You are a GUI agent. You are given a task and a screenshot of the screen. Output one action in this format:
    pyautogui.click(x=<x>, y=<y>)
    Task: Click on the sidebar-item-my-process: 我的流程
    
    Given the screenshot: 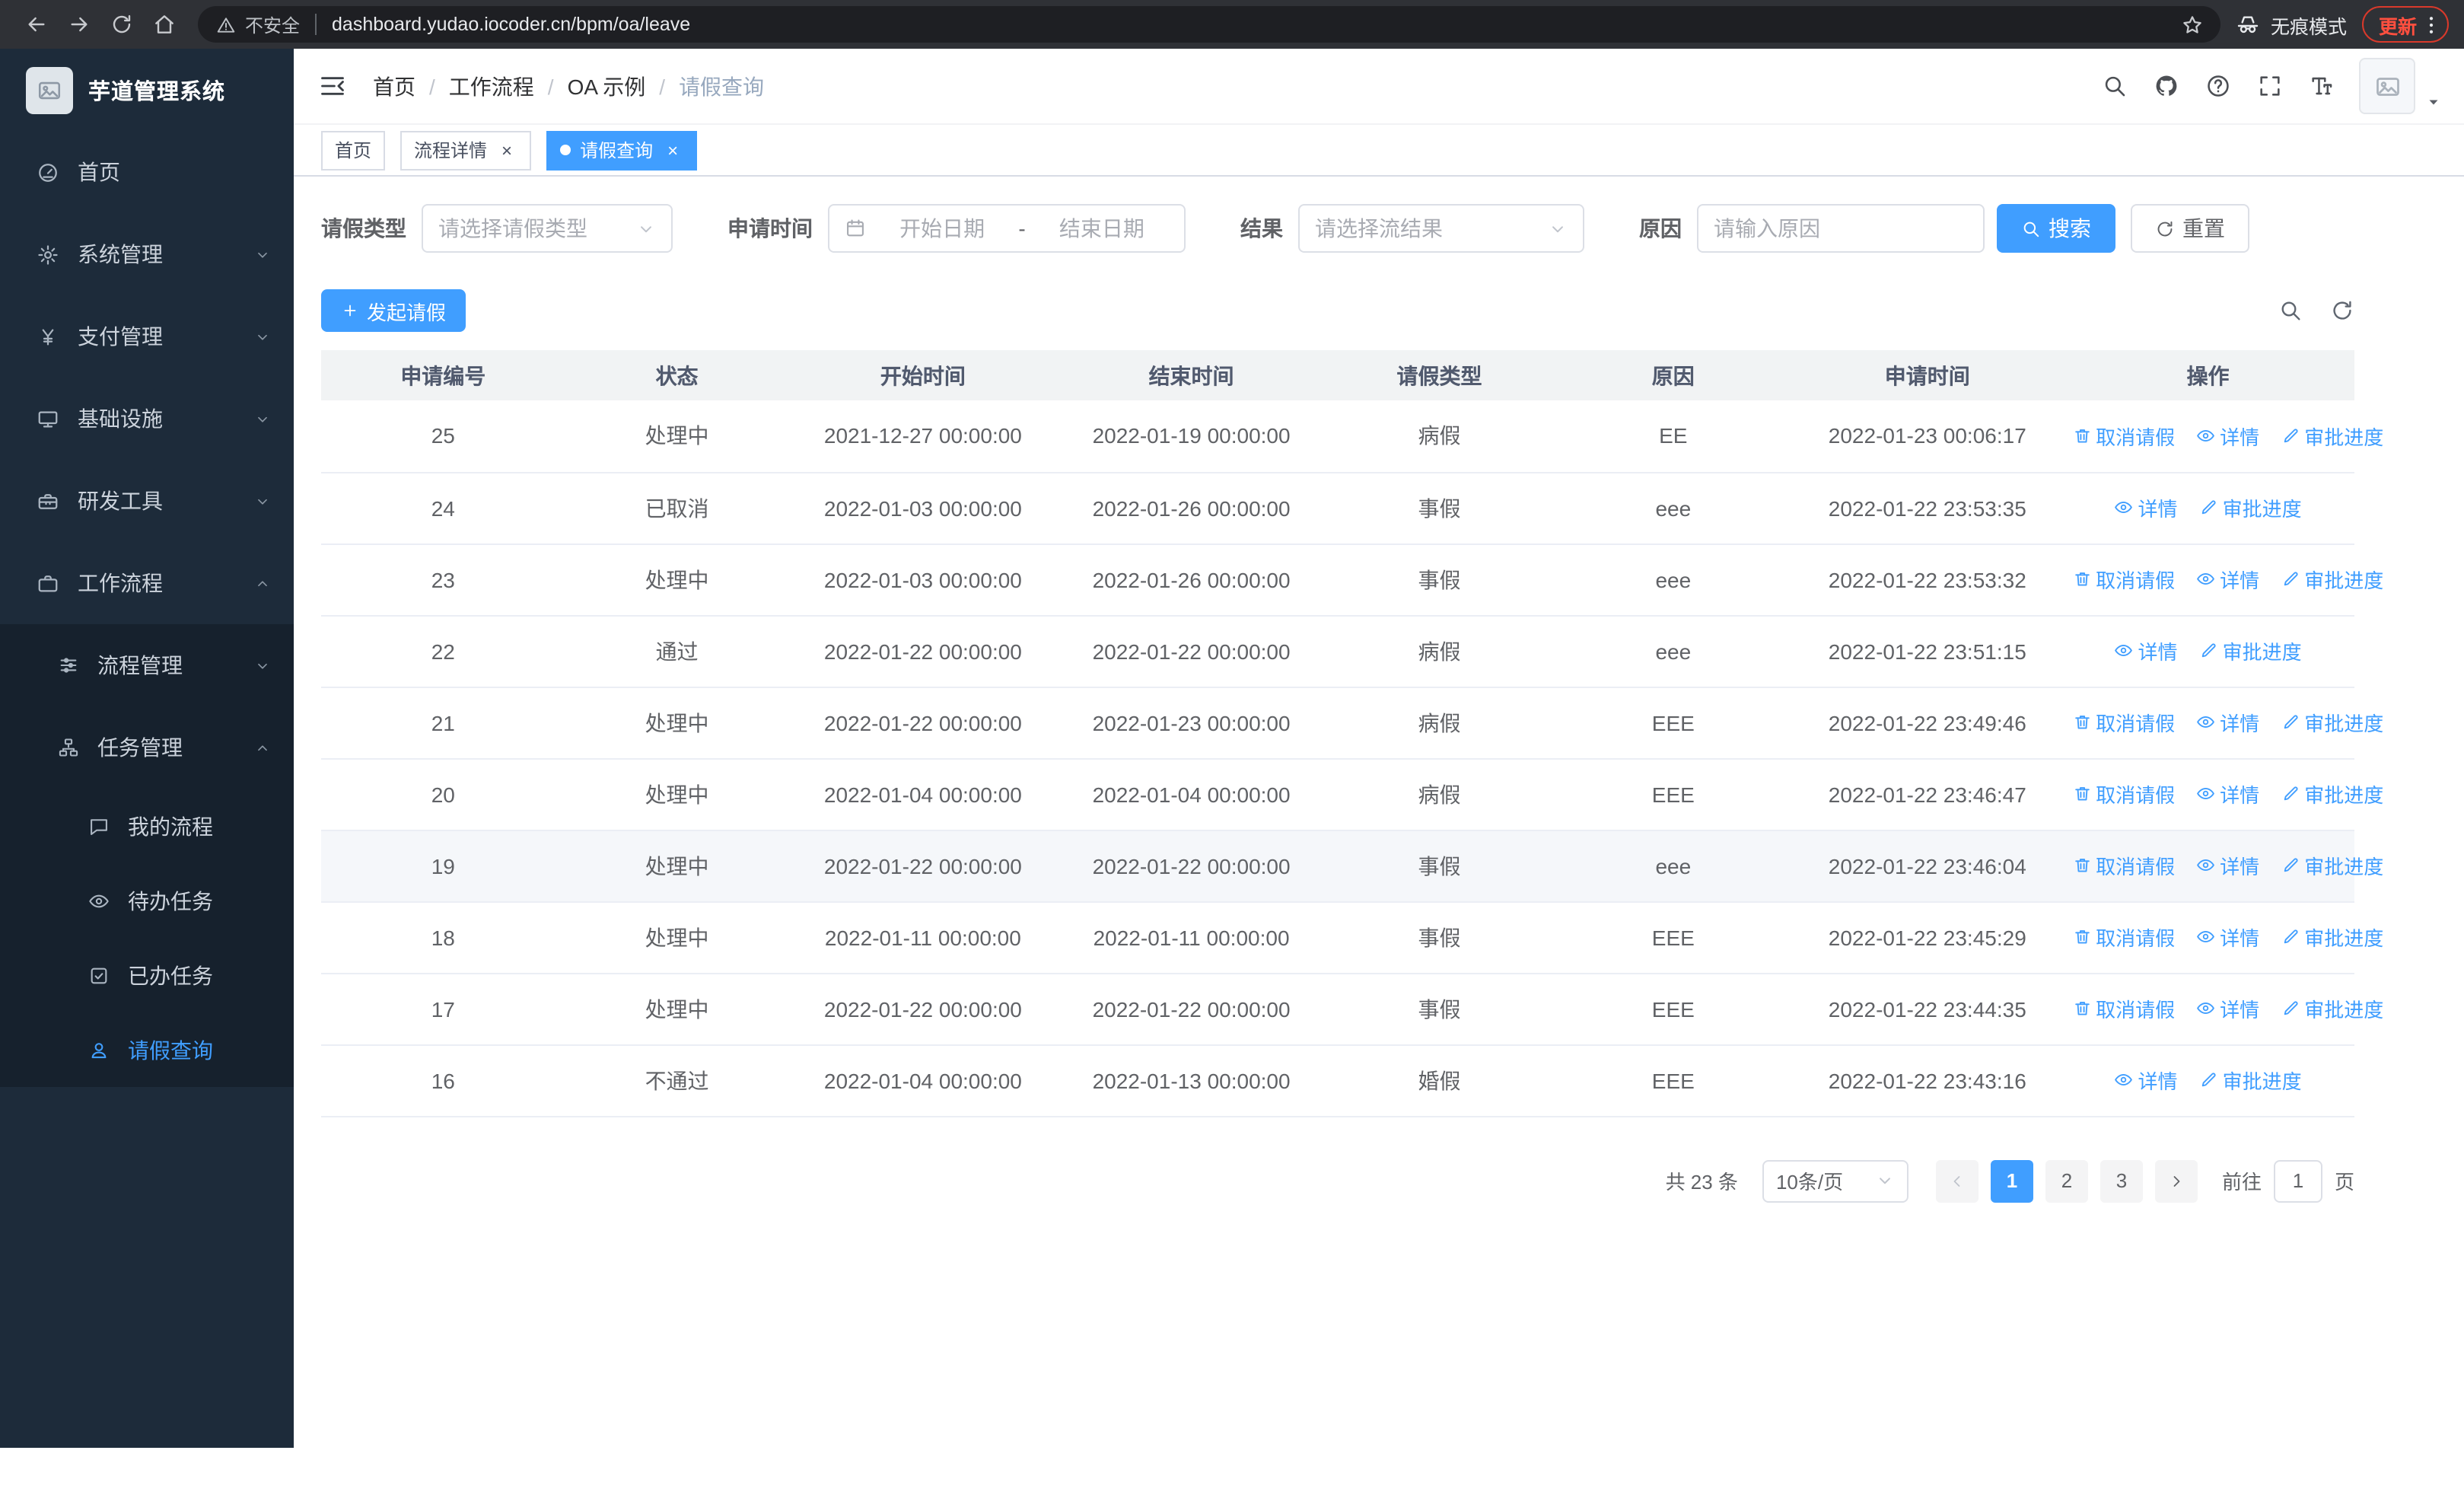 What is the action you would take?
    pyautogui.click(x=147, y=826)
    